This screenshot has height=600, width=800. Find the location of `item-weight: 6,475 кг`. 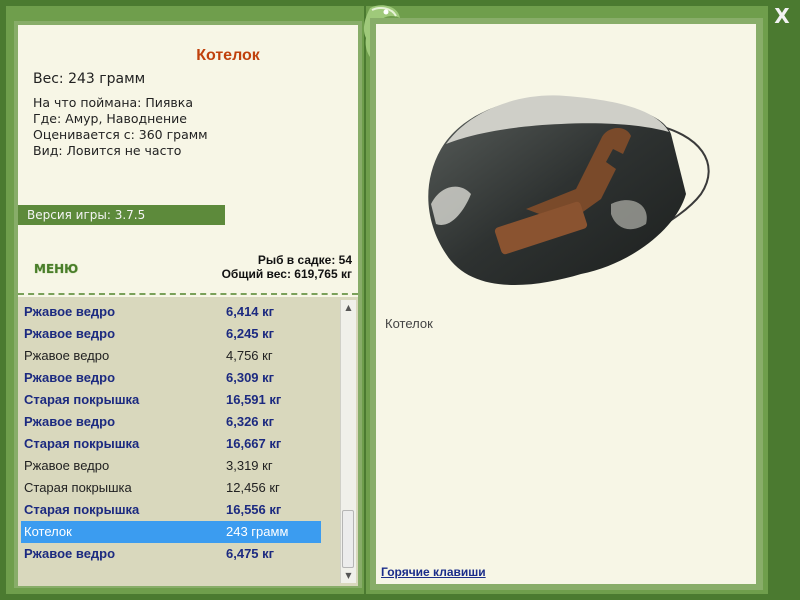

item-weight: 6,475 кг is located at coordinates (250, 553).